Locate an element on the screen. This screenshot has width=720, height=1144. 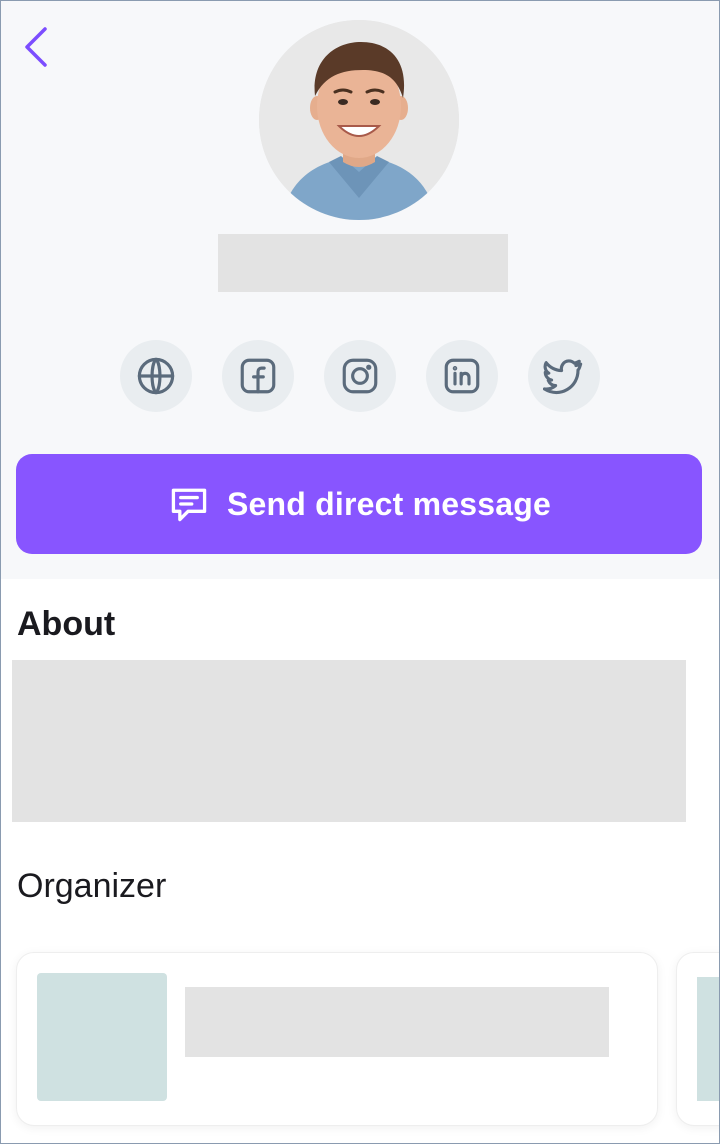
about-title: About is located at coordinates (66, 624).